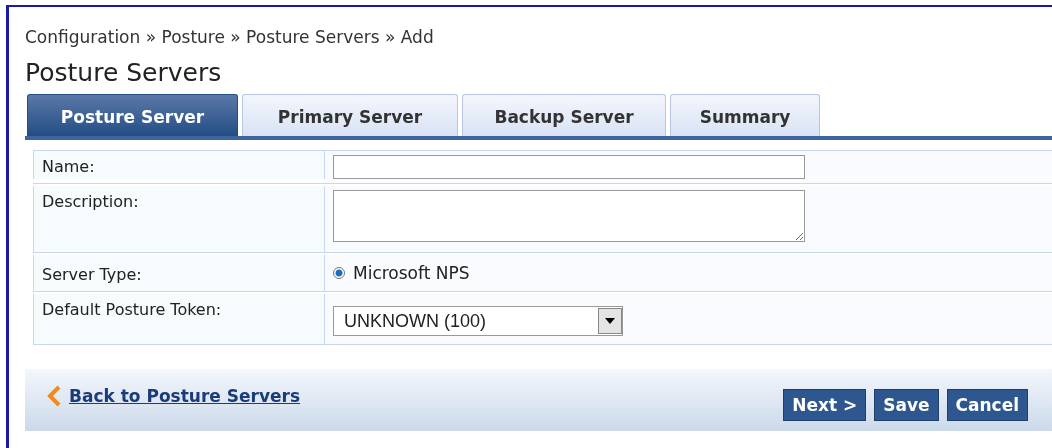 The image size is (1052, 448). I want to click on description-field, so click(569, 216).